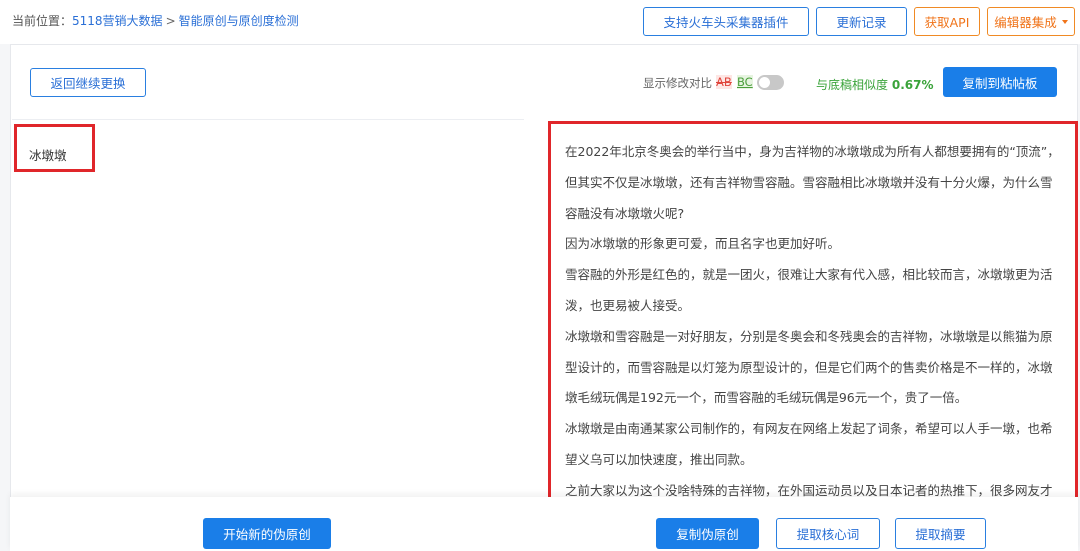 The height and width of the screenshot is (551, 1080). Describe the element at coordinates (1064, 21) in the screenshot. I see `caret-down-icon` at that location.